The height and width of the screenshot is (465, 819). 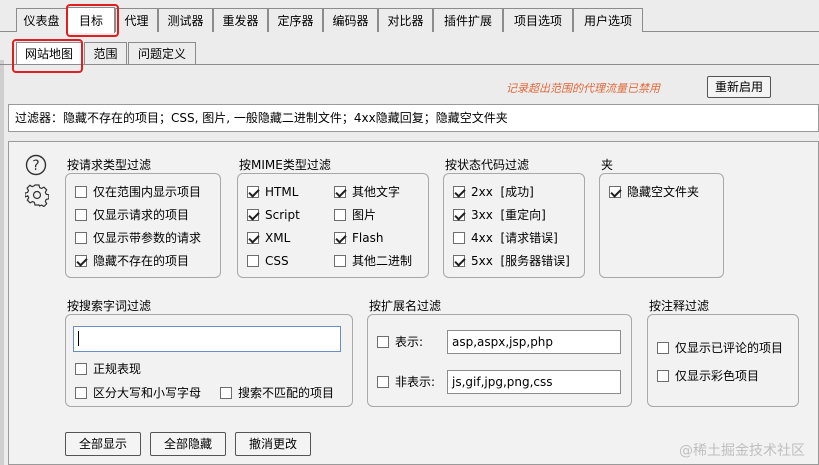 What do you see at coordinates (608, 20) in the screenshot?
I see `tab-user-options: 用户选项` at bounding box center [608, 20].